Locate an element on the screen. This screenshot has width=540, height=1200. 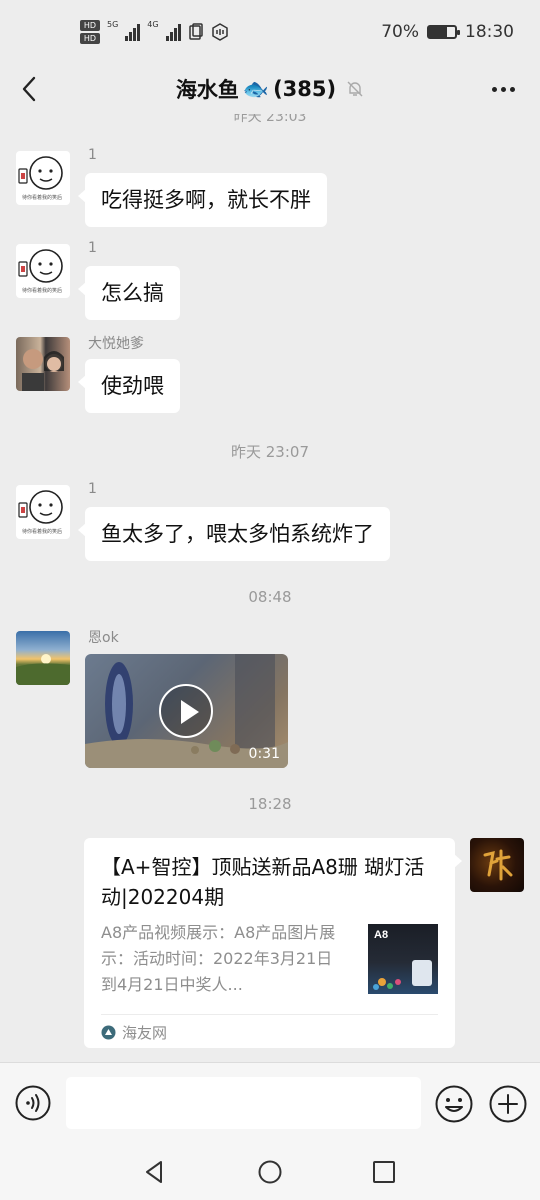
voice-icon is located at coordinates (33, 1103).